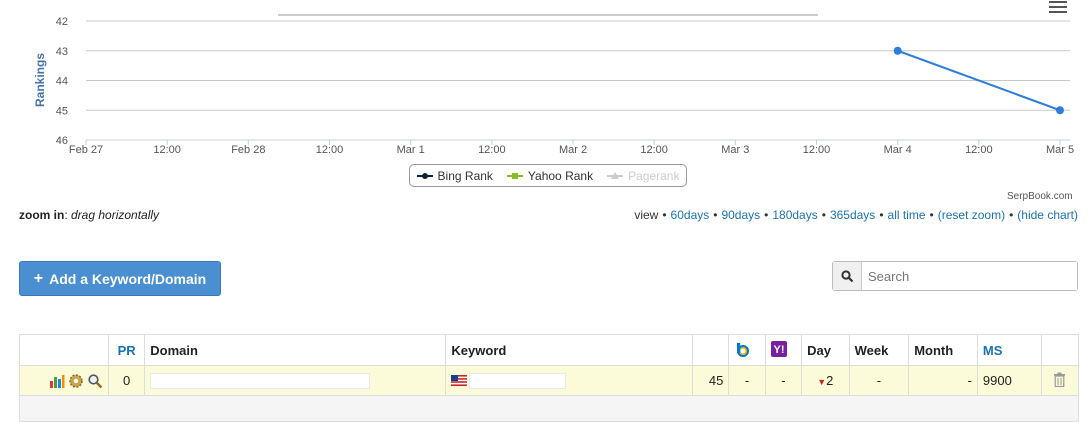 The width and height of the screenshot is (1088, 422). What do you see at coordinates (1040, 196) in the screenshot?
I see `chart-credits: SerpBook.com` at bounding box center [1040, 196].